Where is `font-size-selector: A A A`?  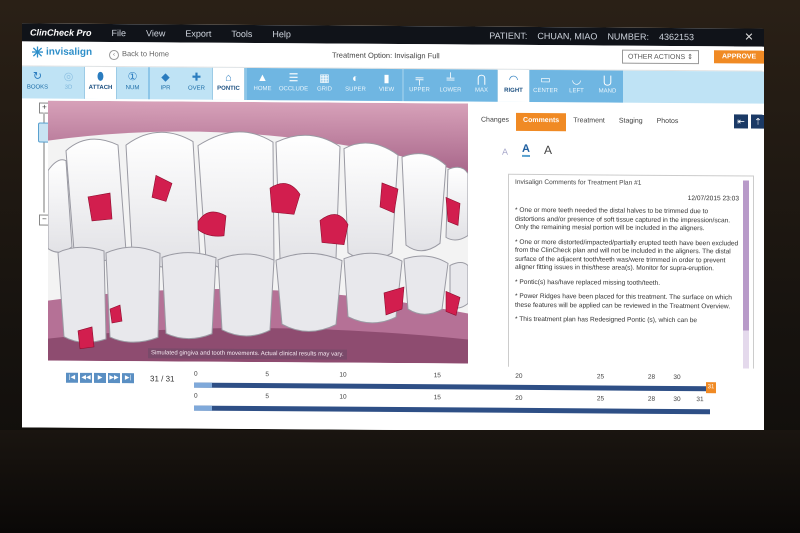 font-size-selector: A A A is located at coordinates (527, 149).